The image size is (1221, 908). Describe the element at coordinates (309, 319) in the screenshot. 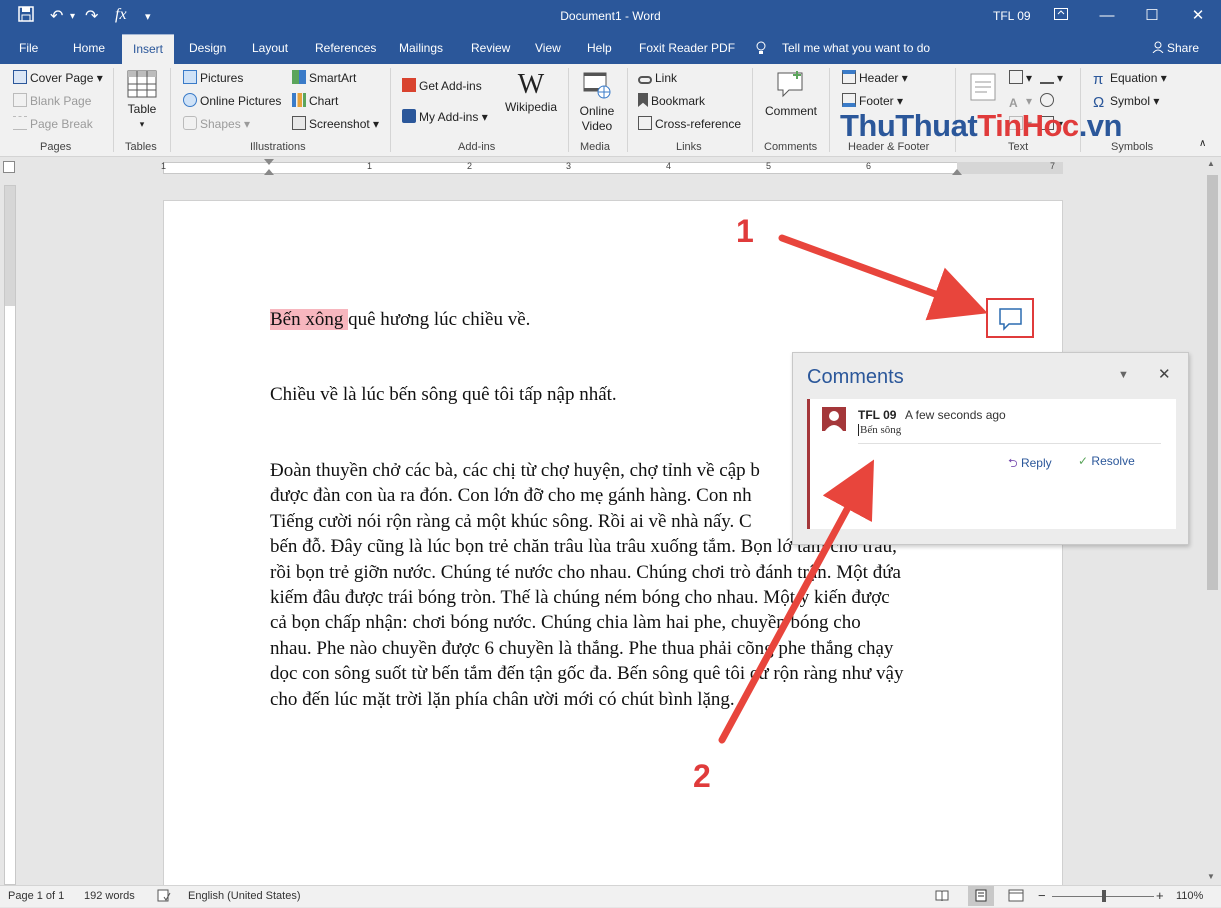

I see `commented-text-highlight: Bến xông` at that location.